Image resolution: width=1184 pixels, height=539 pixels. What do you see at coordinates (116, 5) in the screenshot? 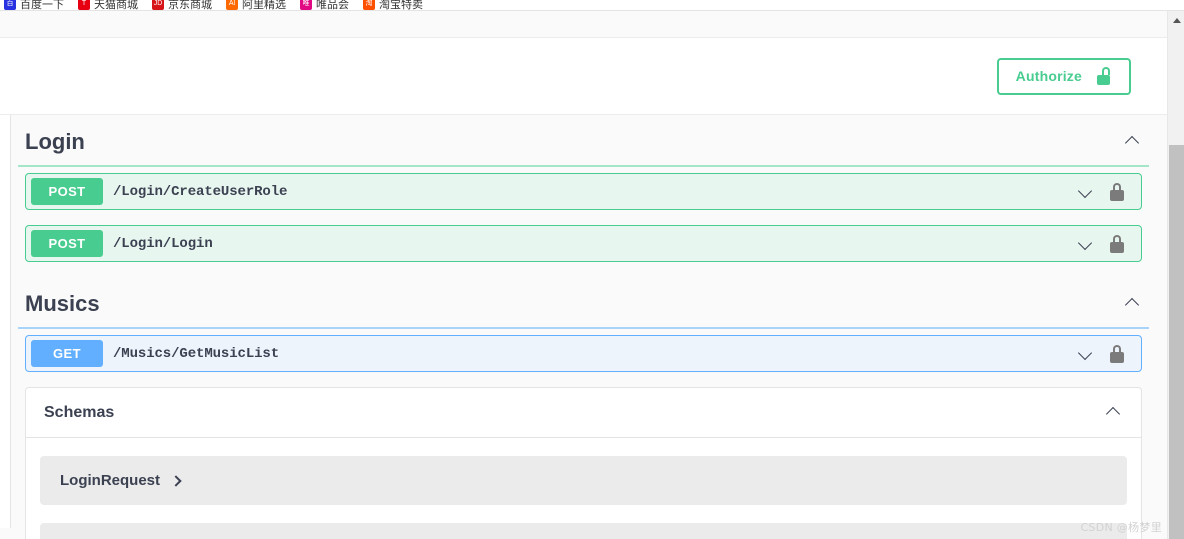
I see `bookmark-label: 天猫商城` at bounding box center [116, 5].